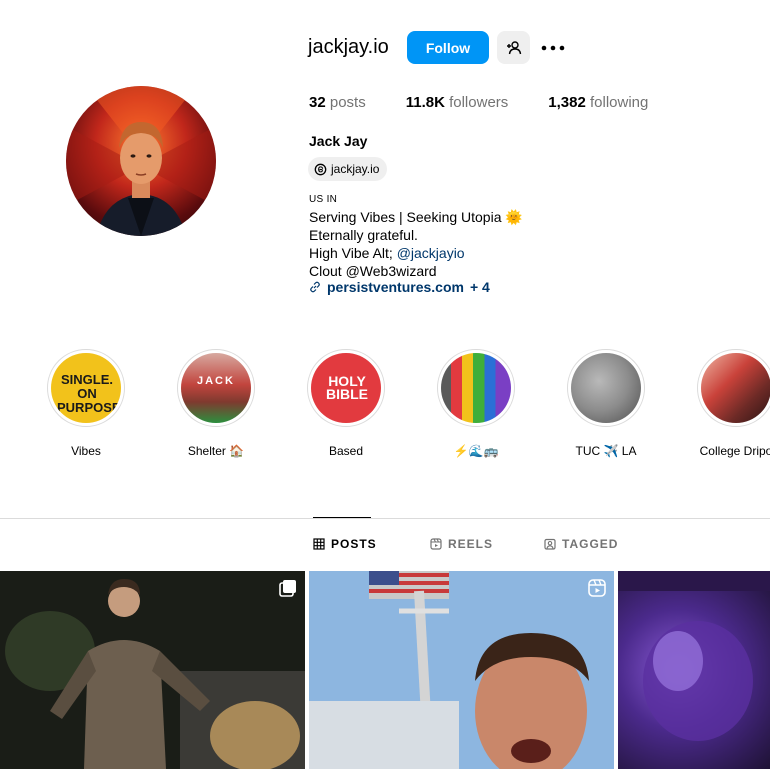  Describe the element at coordinates (606, 451) in the screenshot. I see `highlight-label: TUC ✈️ LA` at that location.